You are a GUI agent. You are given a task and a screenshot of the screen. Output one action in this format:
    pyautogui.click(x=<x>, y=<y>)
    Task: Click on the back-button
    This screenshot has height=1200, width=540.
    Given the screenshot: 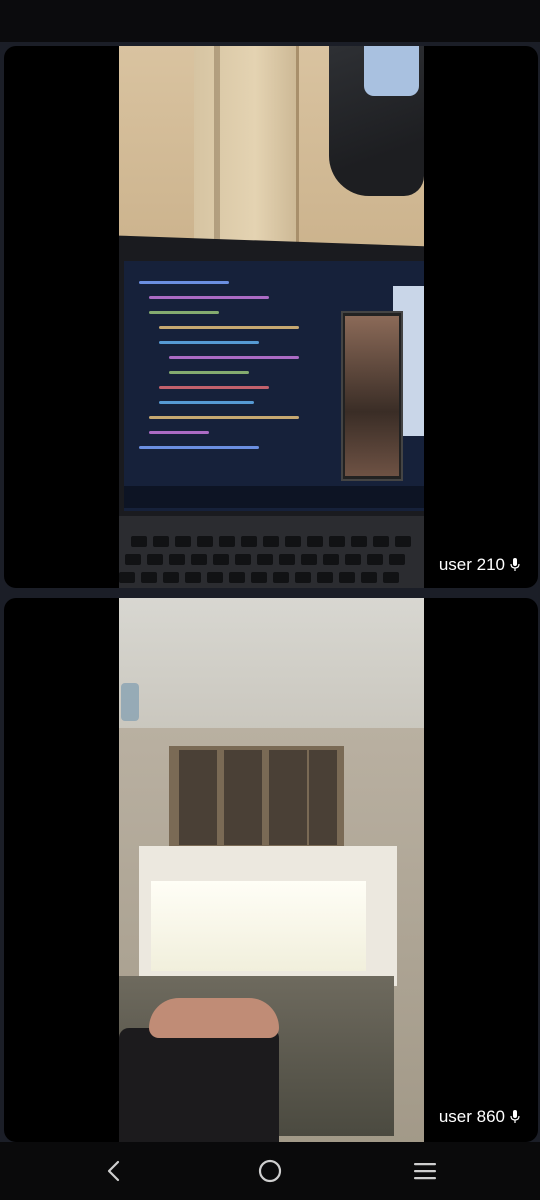 What is the action you would take?
    pyautogui.click(x=114, y=1171)
    